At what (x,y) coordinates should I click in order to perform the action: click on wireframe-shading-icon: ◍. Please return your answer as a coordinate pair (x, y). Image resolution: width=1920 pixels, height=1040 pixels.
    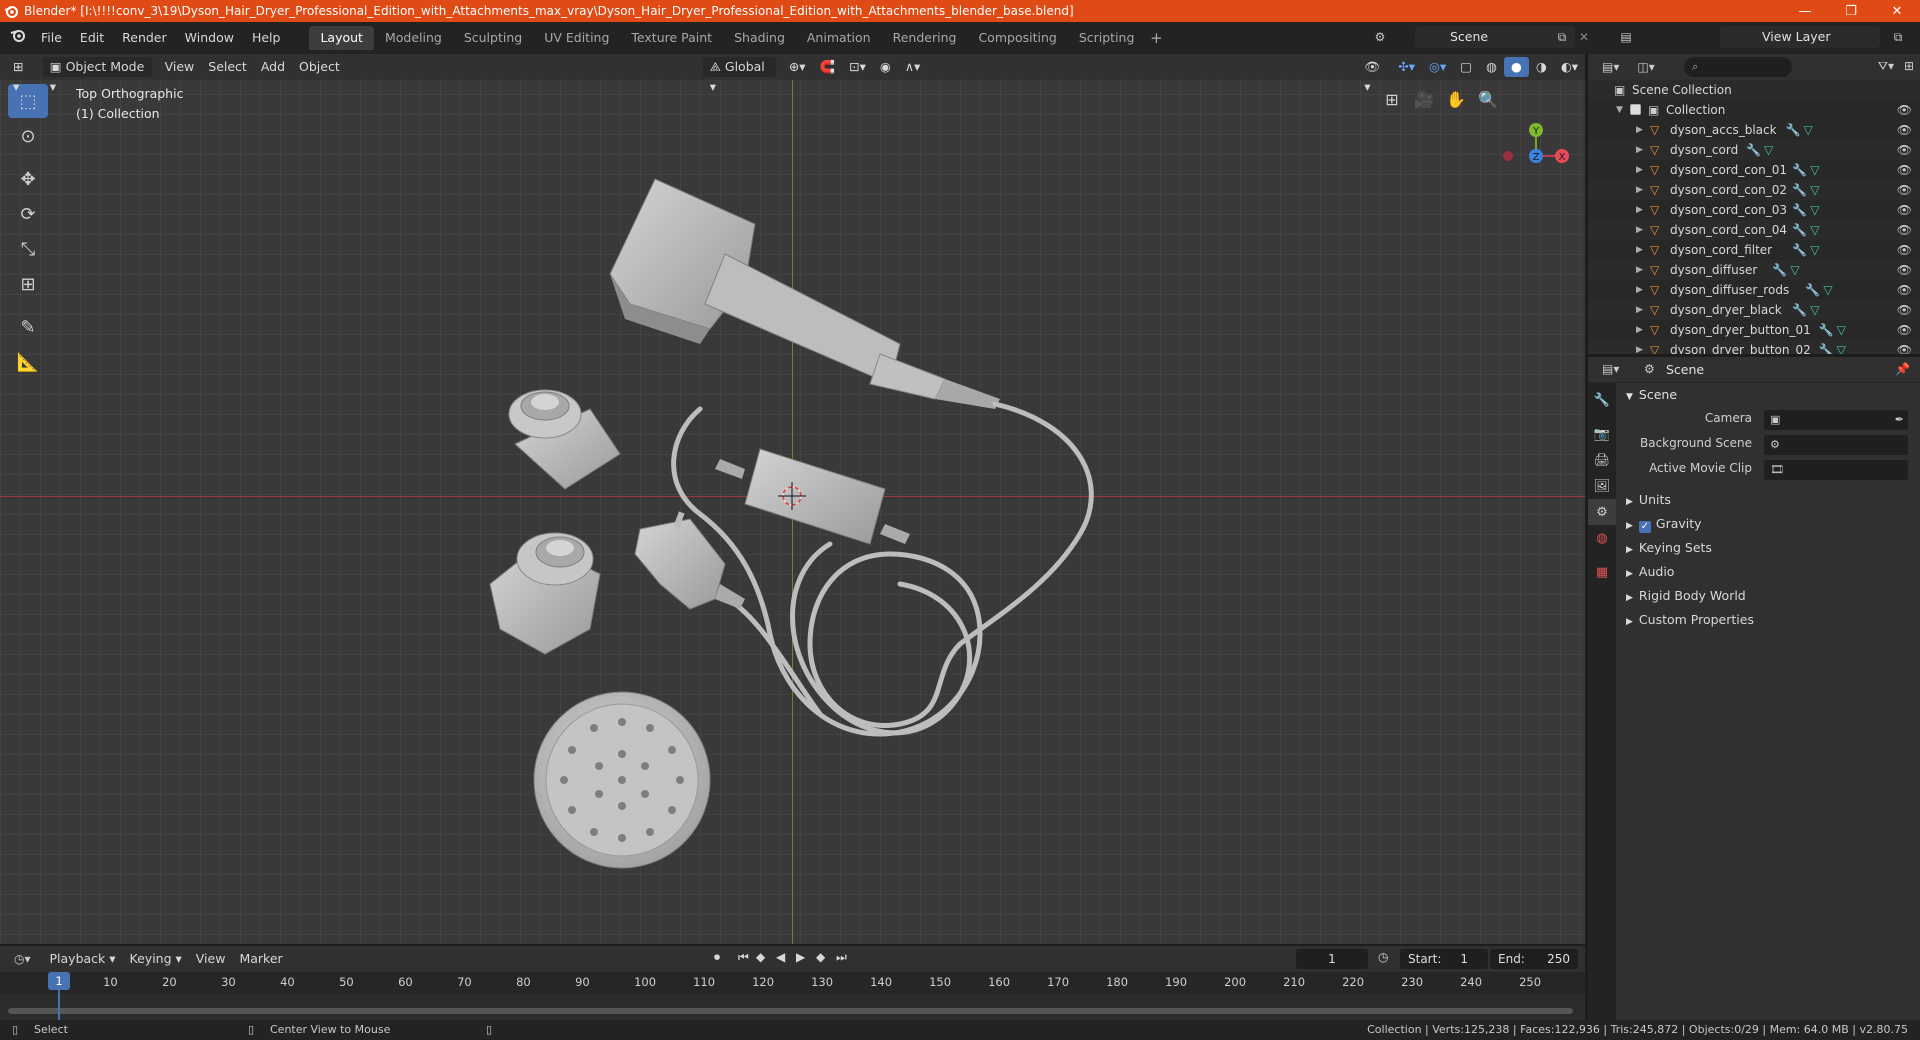
    Looking at the image, I should click on (1491, 67).